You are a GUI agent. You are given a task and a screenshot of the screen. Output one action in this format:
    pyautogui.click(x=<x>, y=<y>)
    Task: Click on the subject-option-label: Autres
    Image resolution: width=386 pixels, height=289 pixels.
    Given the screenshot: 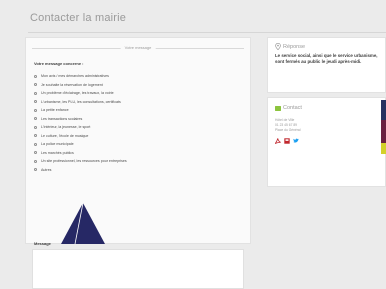 What is the action you would take?
    pyautogui.click(x=46, y=169)
    